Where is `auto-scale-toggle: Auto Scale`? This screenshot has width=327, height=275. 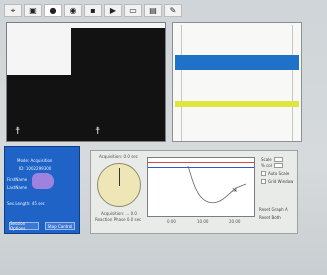 auto-scale-toggle: Auto Scale is located at coordinates (275, 173).